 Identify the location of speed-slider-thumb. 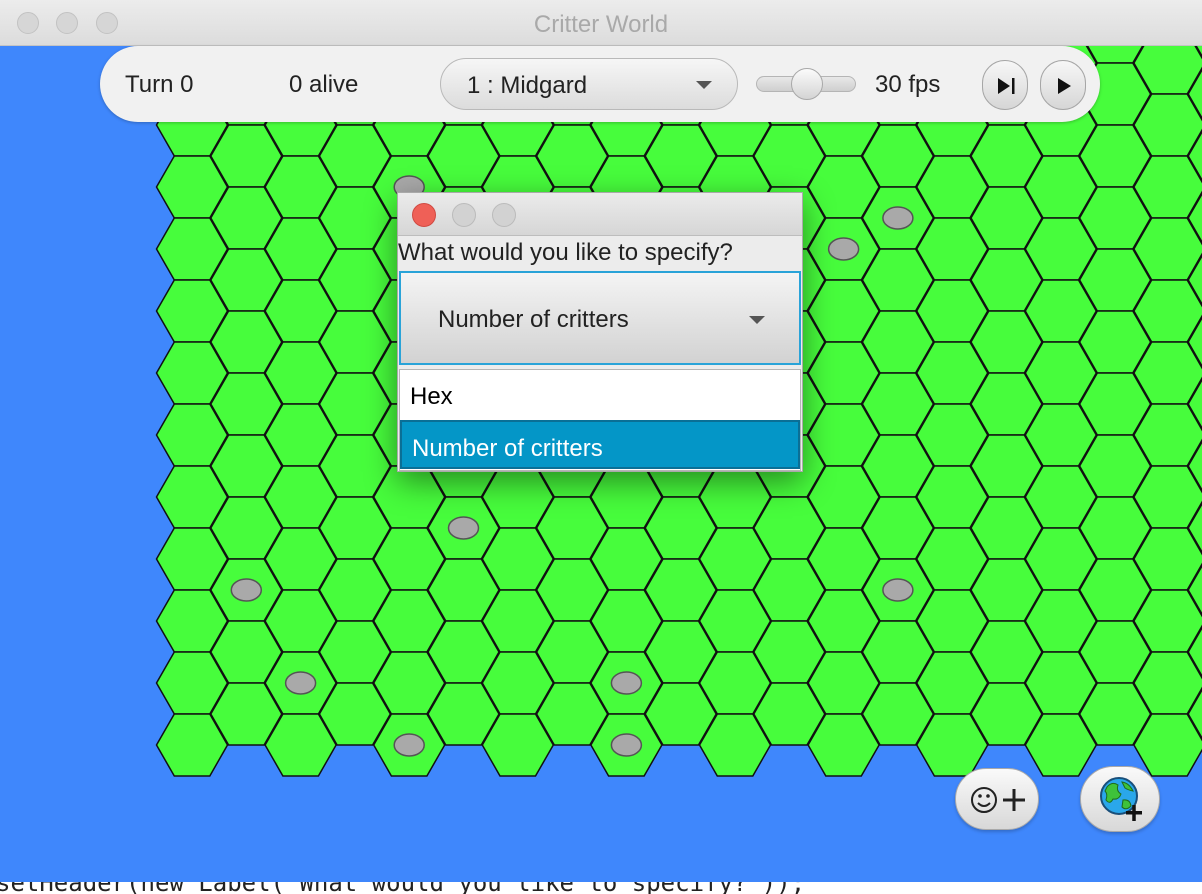
(807, 84).